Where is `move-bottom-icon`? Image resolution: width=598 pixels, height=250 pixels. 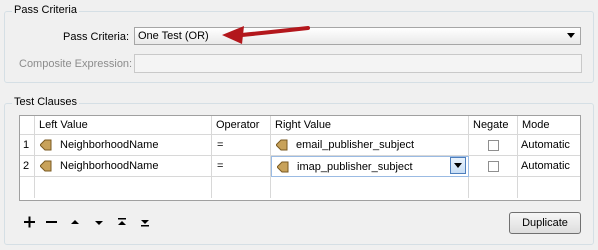 move-bottom-icon is located at coordinates (145, 222).